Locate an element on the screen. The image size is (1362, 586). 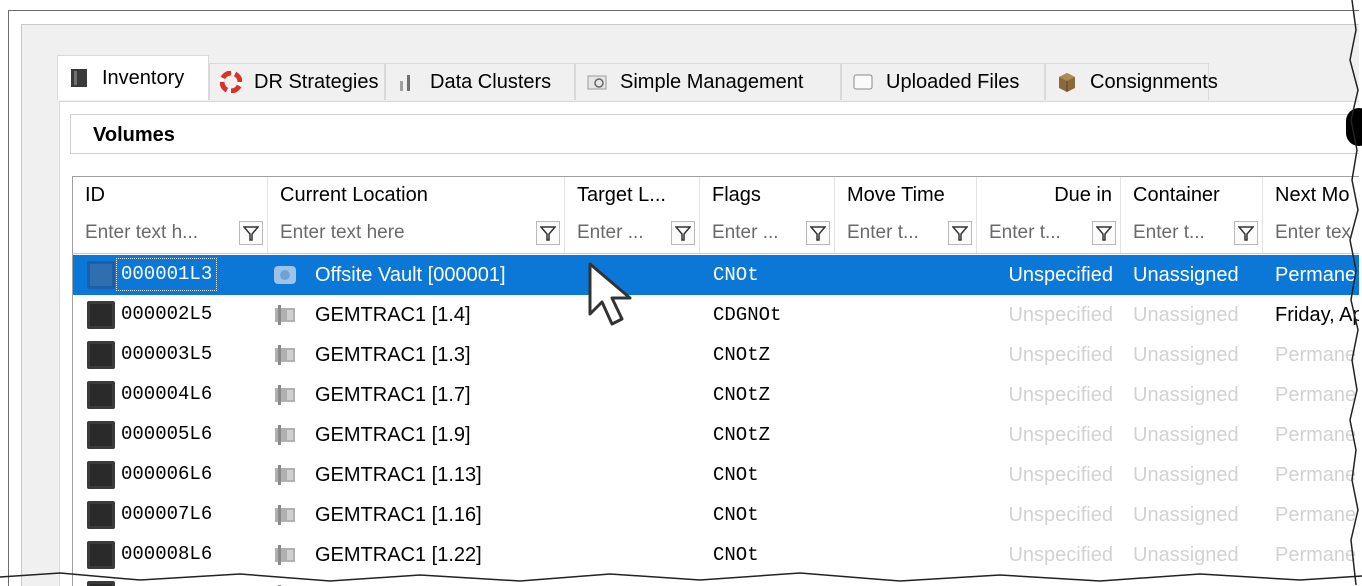
tab-label: Data Clusters is located at coordinates (491, 81).